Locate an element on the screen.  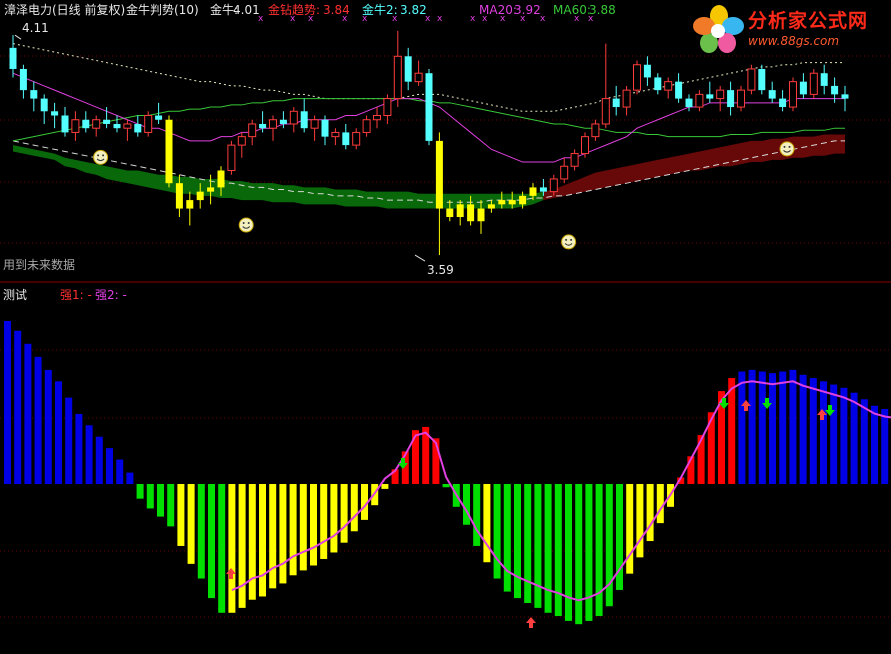
ma60-label: MA60: is located at coordinates (572, 10).